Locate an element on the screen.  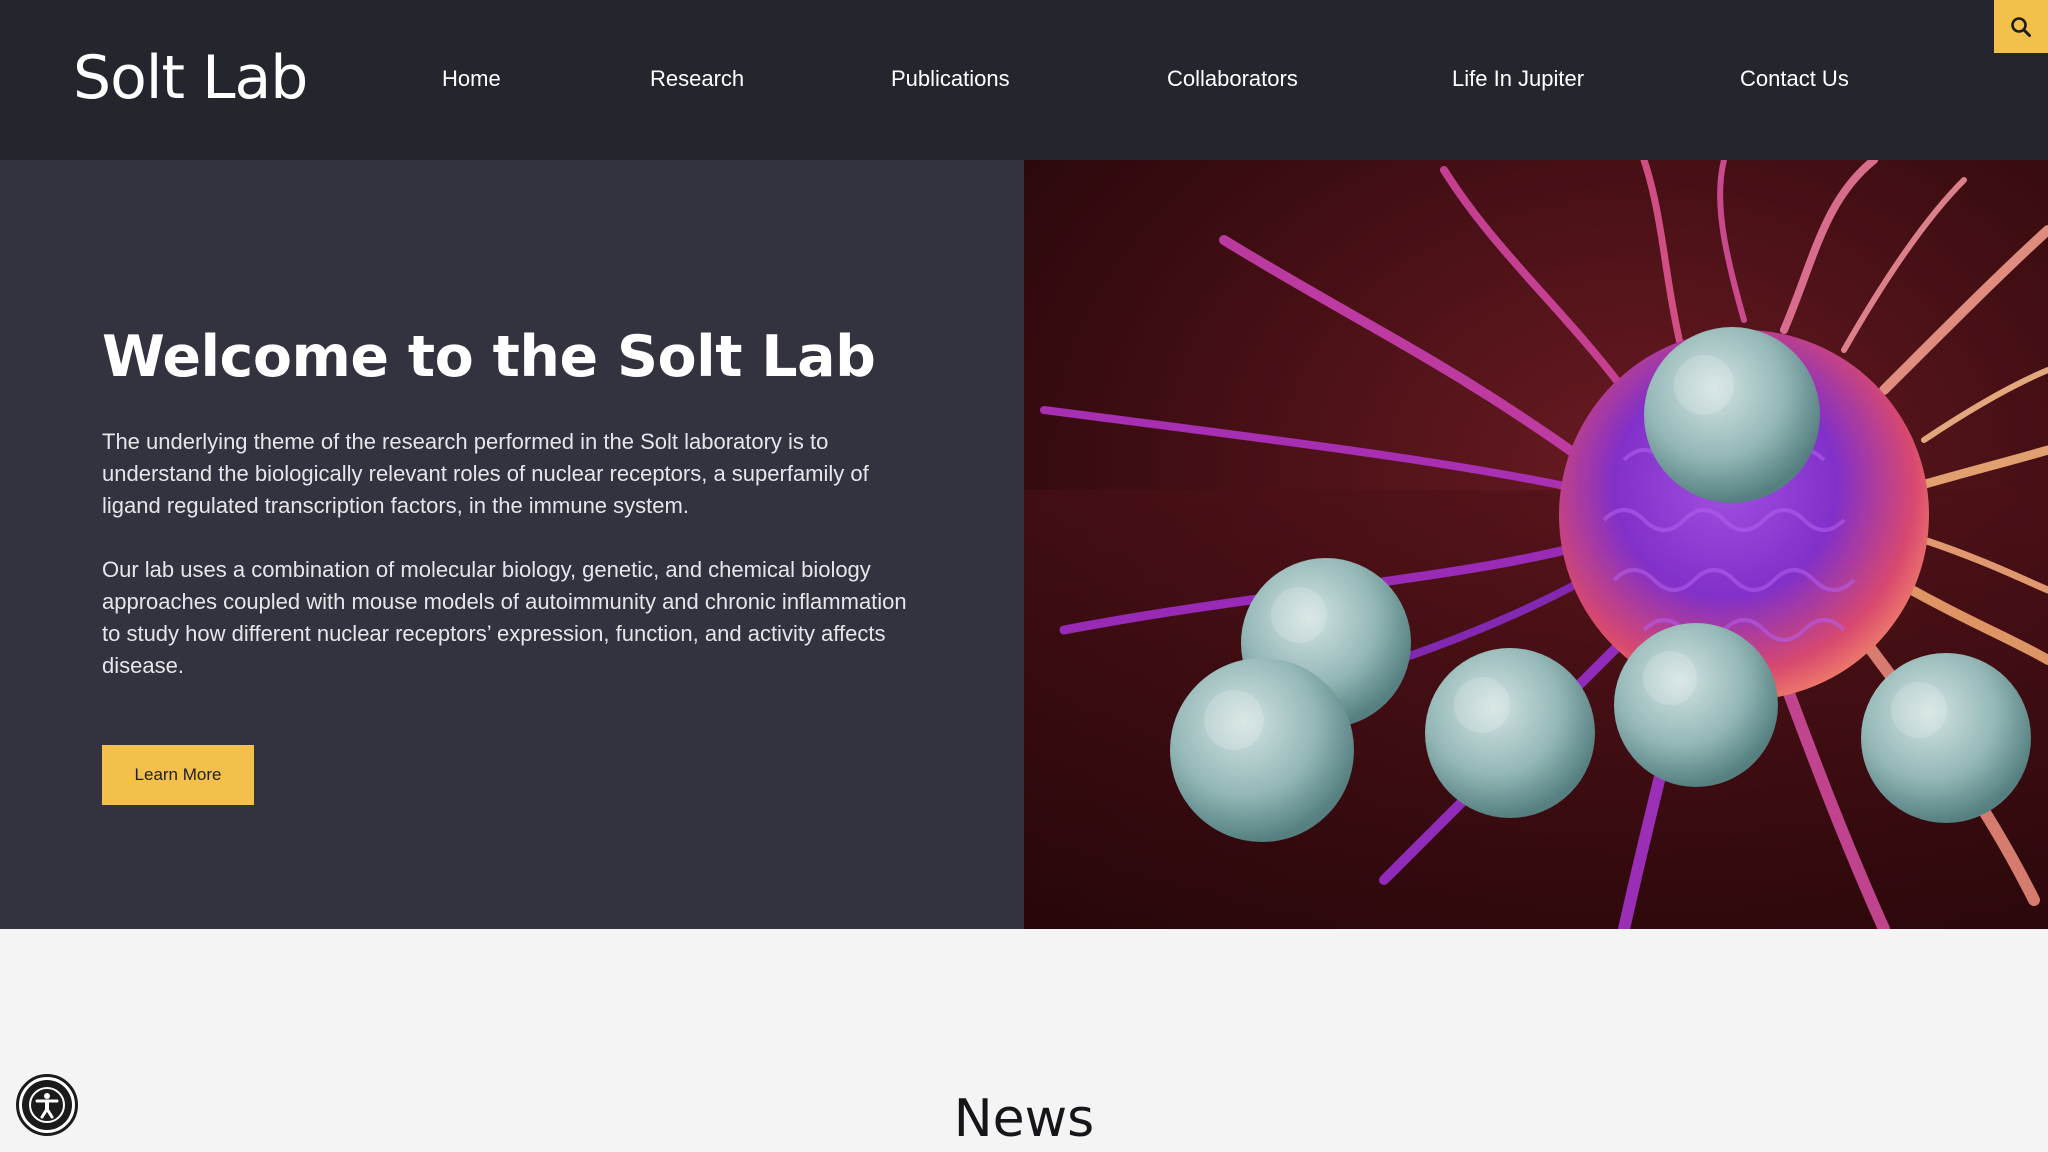
accessibility-button is located at coordinates (47, 1105).